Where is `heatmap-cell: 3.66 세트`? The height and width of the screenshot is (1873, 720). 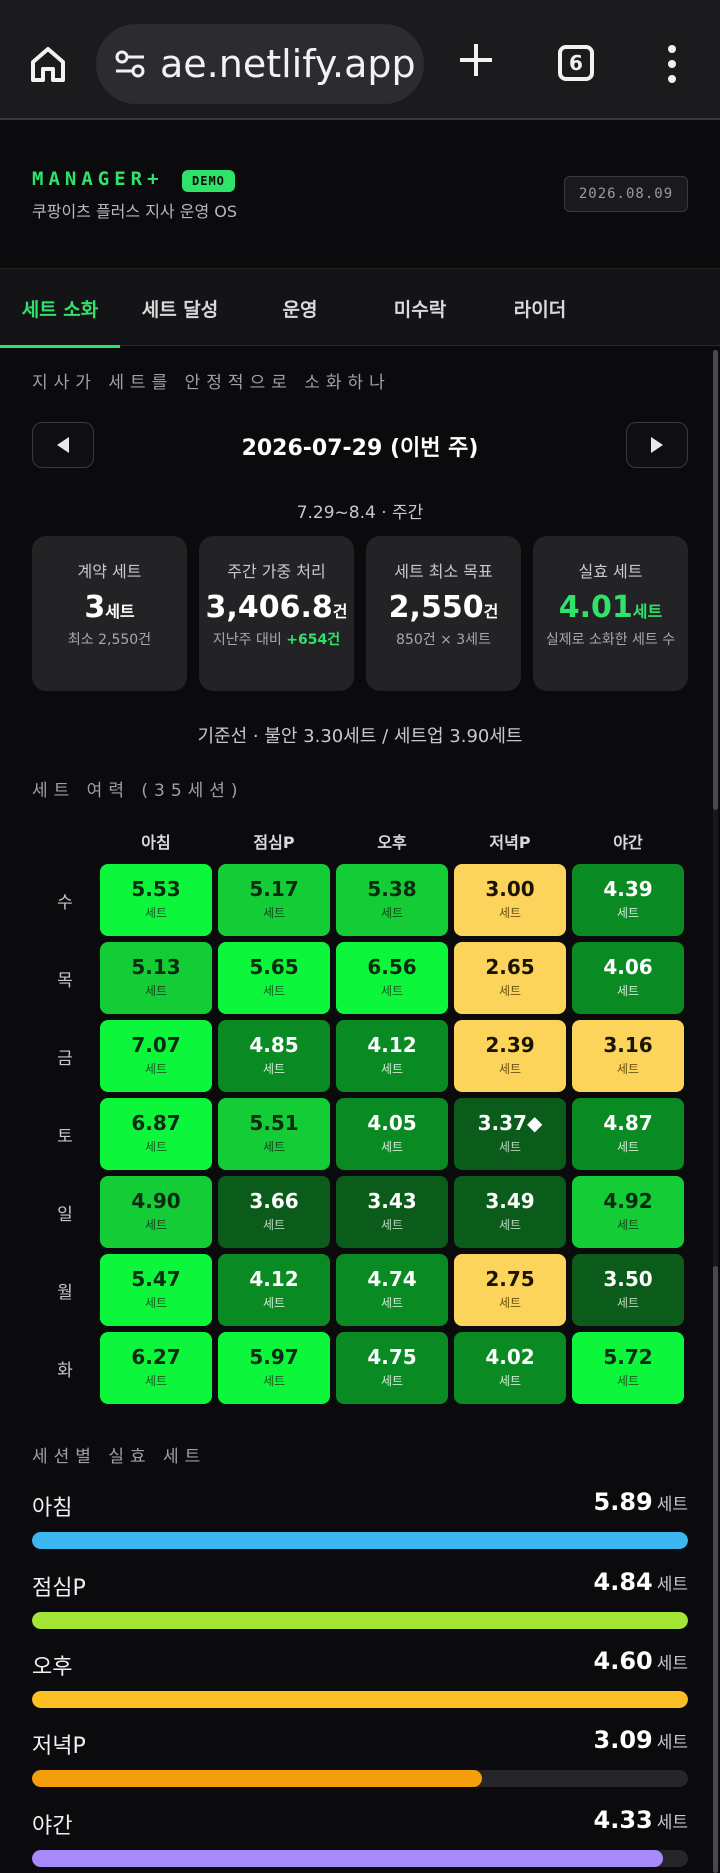
heatmap-cell: 3.66 세트 is located at coordinates (274, 1212).